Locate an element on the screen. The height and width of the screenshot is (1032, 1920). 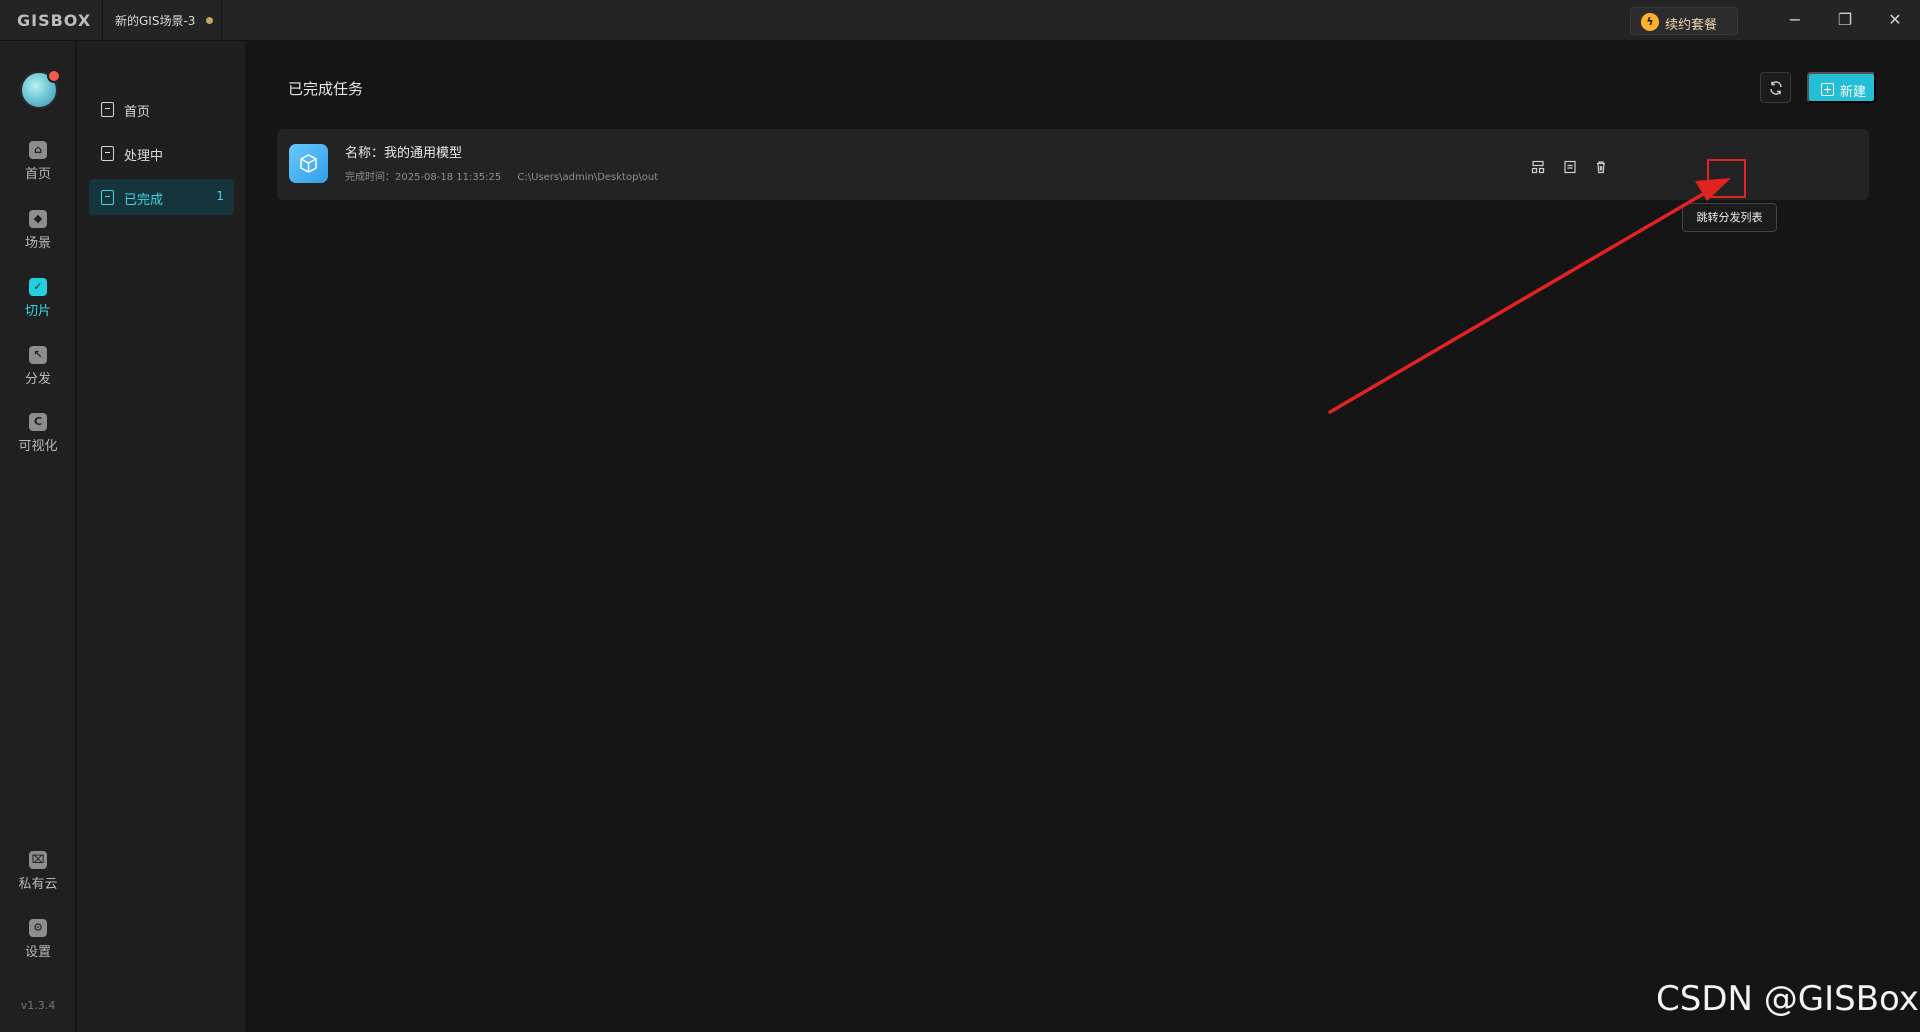
title-bar: GISBOX 新的GIS场景-3 ϟ 续约套餐 − ❐ ✕ is located at coordinates (960, 20).